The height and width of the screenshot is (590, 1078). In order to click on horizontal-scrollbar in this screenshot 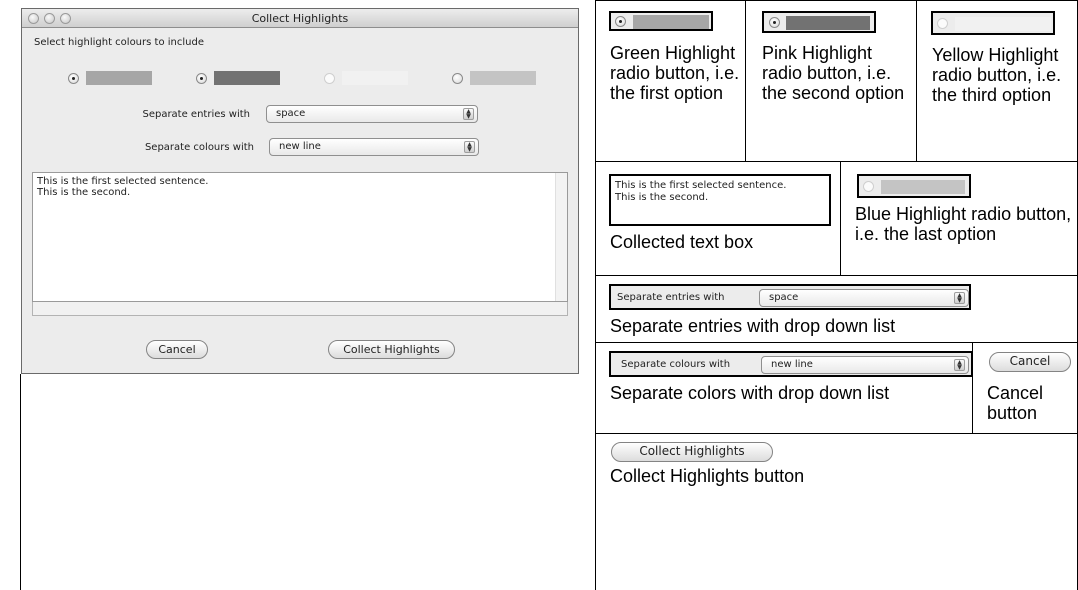, I will do `click(300, 309)`.